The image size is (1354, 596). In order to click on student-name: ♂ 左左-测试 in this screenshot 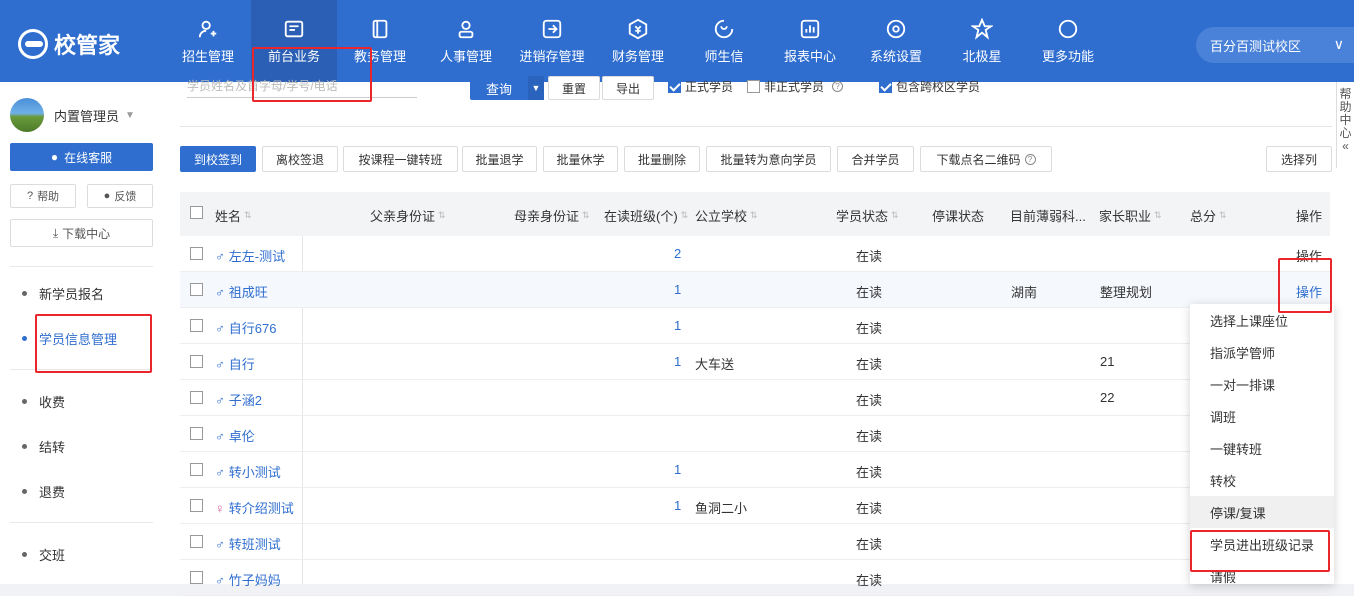, I will do `click(250, 255)`.